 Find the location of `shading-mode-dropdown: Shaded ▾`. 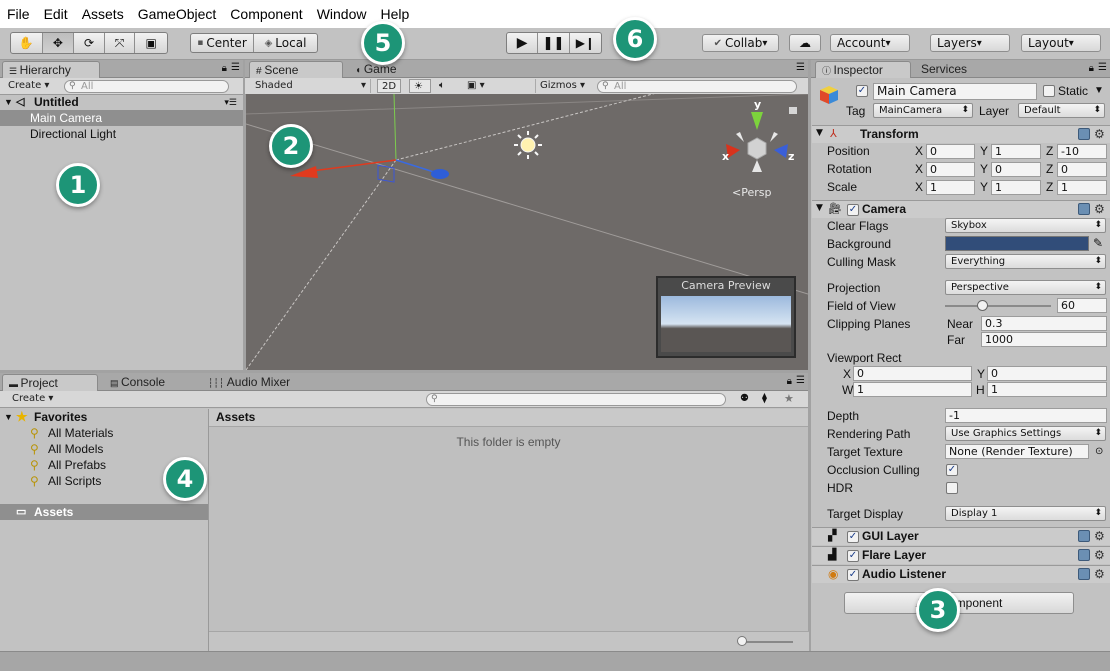

shading-mode-dropdown: Shaded ▾ is located at coordinates (311, 86).